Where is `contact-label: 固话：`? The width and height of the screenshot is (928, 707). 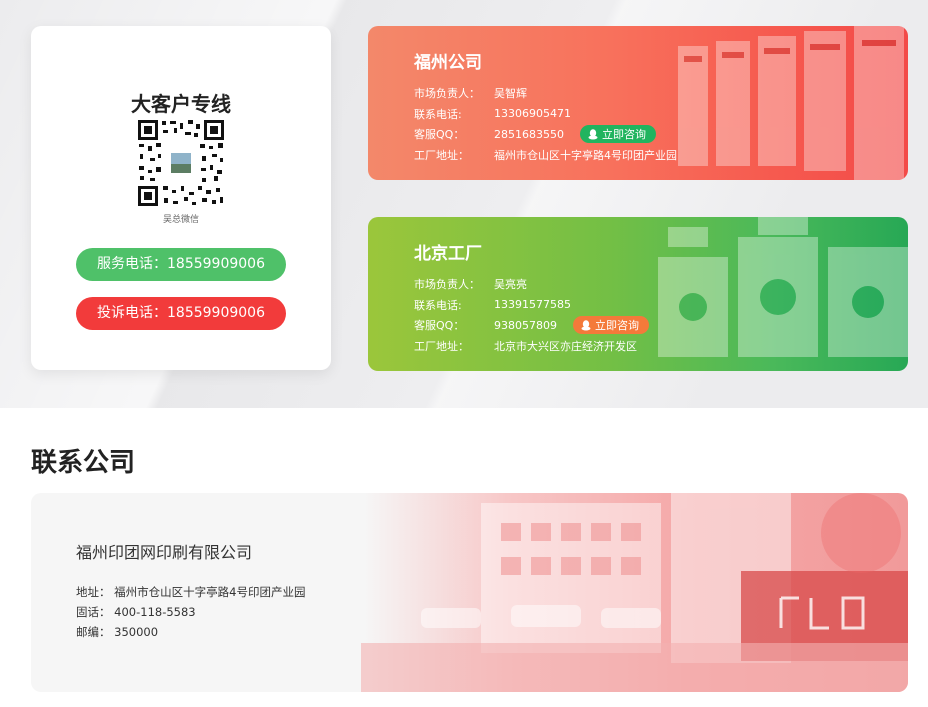 contact-label: 固话： is located at coordinates (93, 612).